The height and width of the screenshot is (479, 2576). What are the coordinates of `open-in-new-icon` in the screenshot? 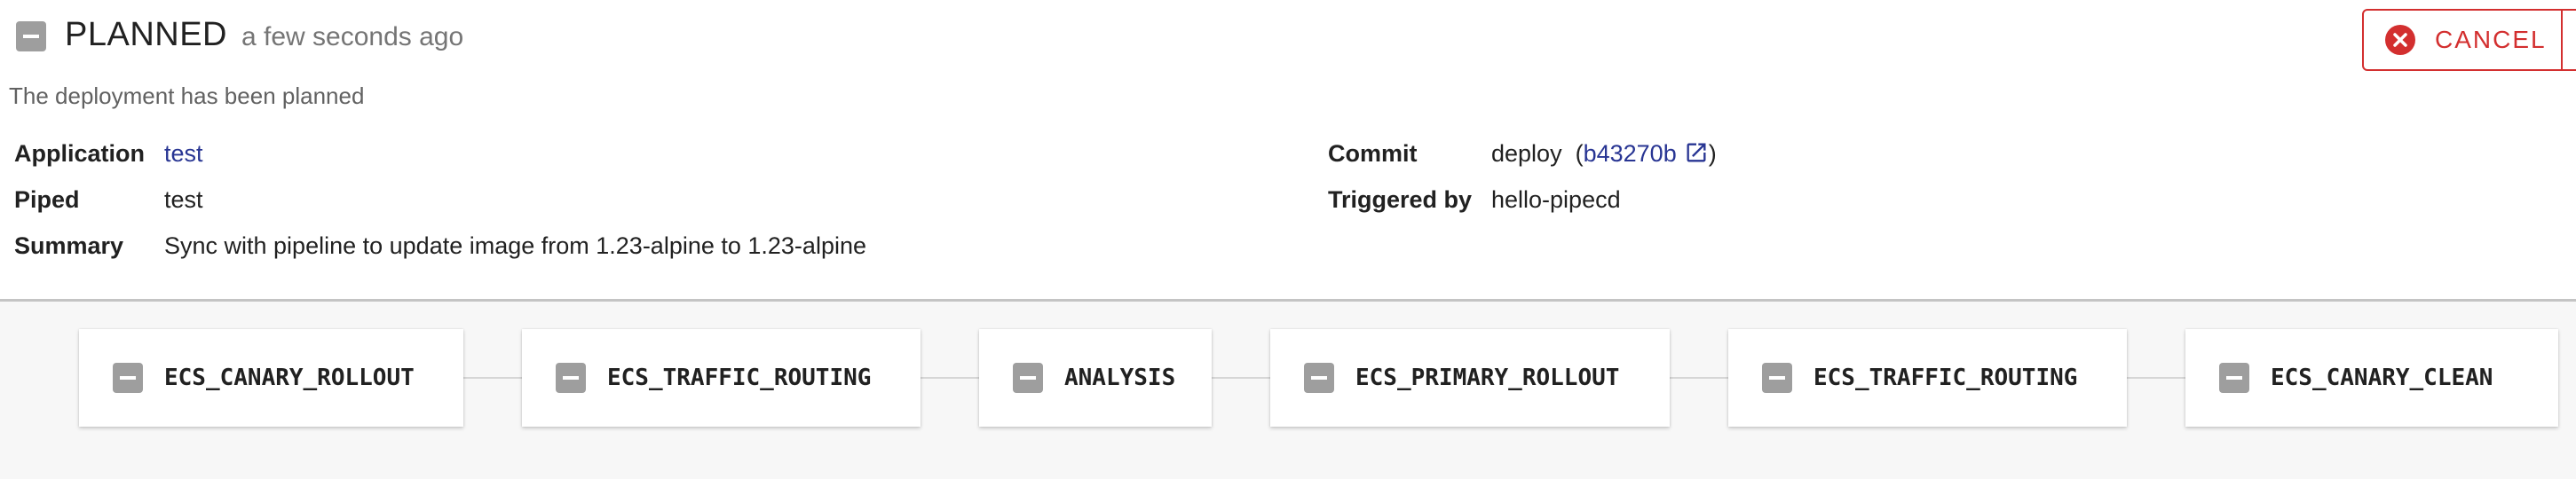 It's located at (1696, 157).